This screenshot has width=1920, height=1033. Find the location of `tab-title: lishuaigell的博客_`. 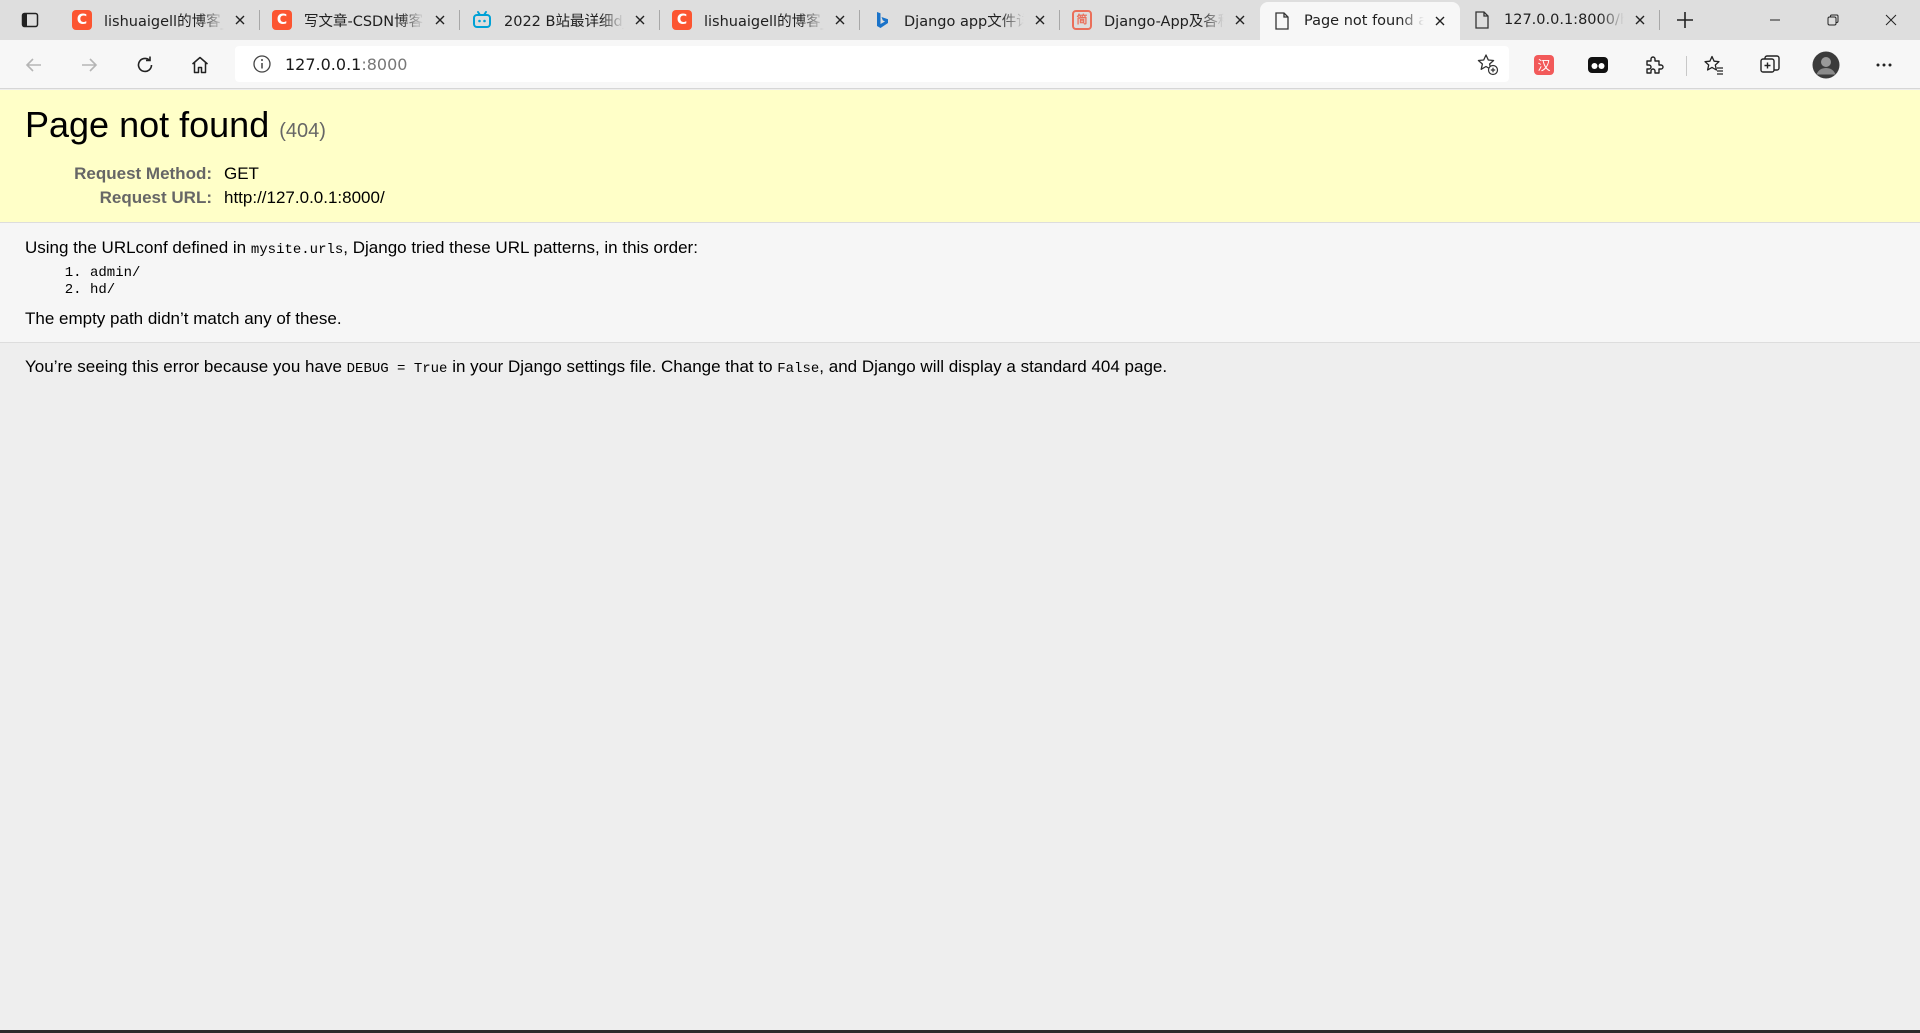

tab-title: lishuaigell的博客_ is located at coordinates (764, 21).